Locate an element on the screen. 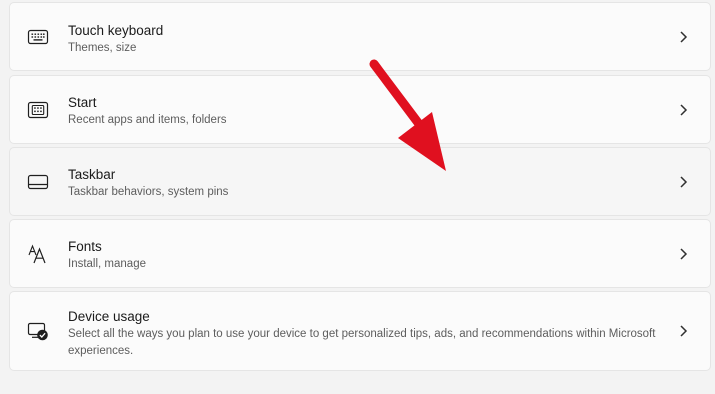  fonts-title: Fonts is located at coordinates (85, 246).